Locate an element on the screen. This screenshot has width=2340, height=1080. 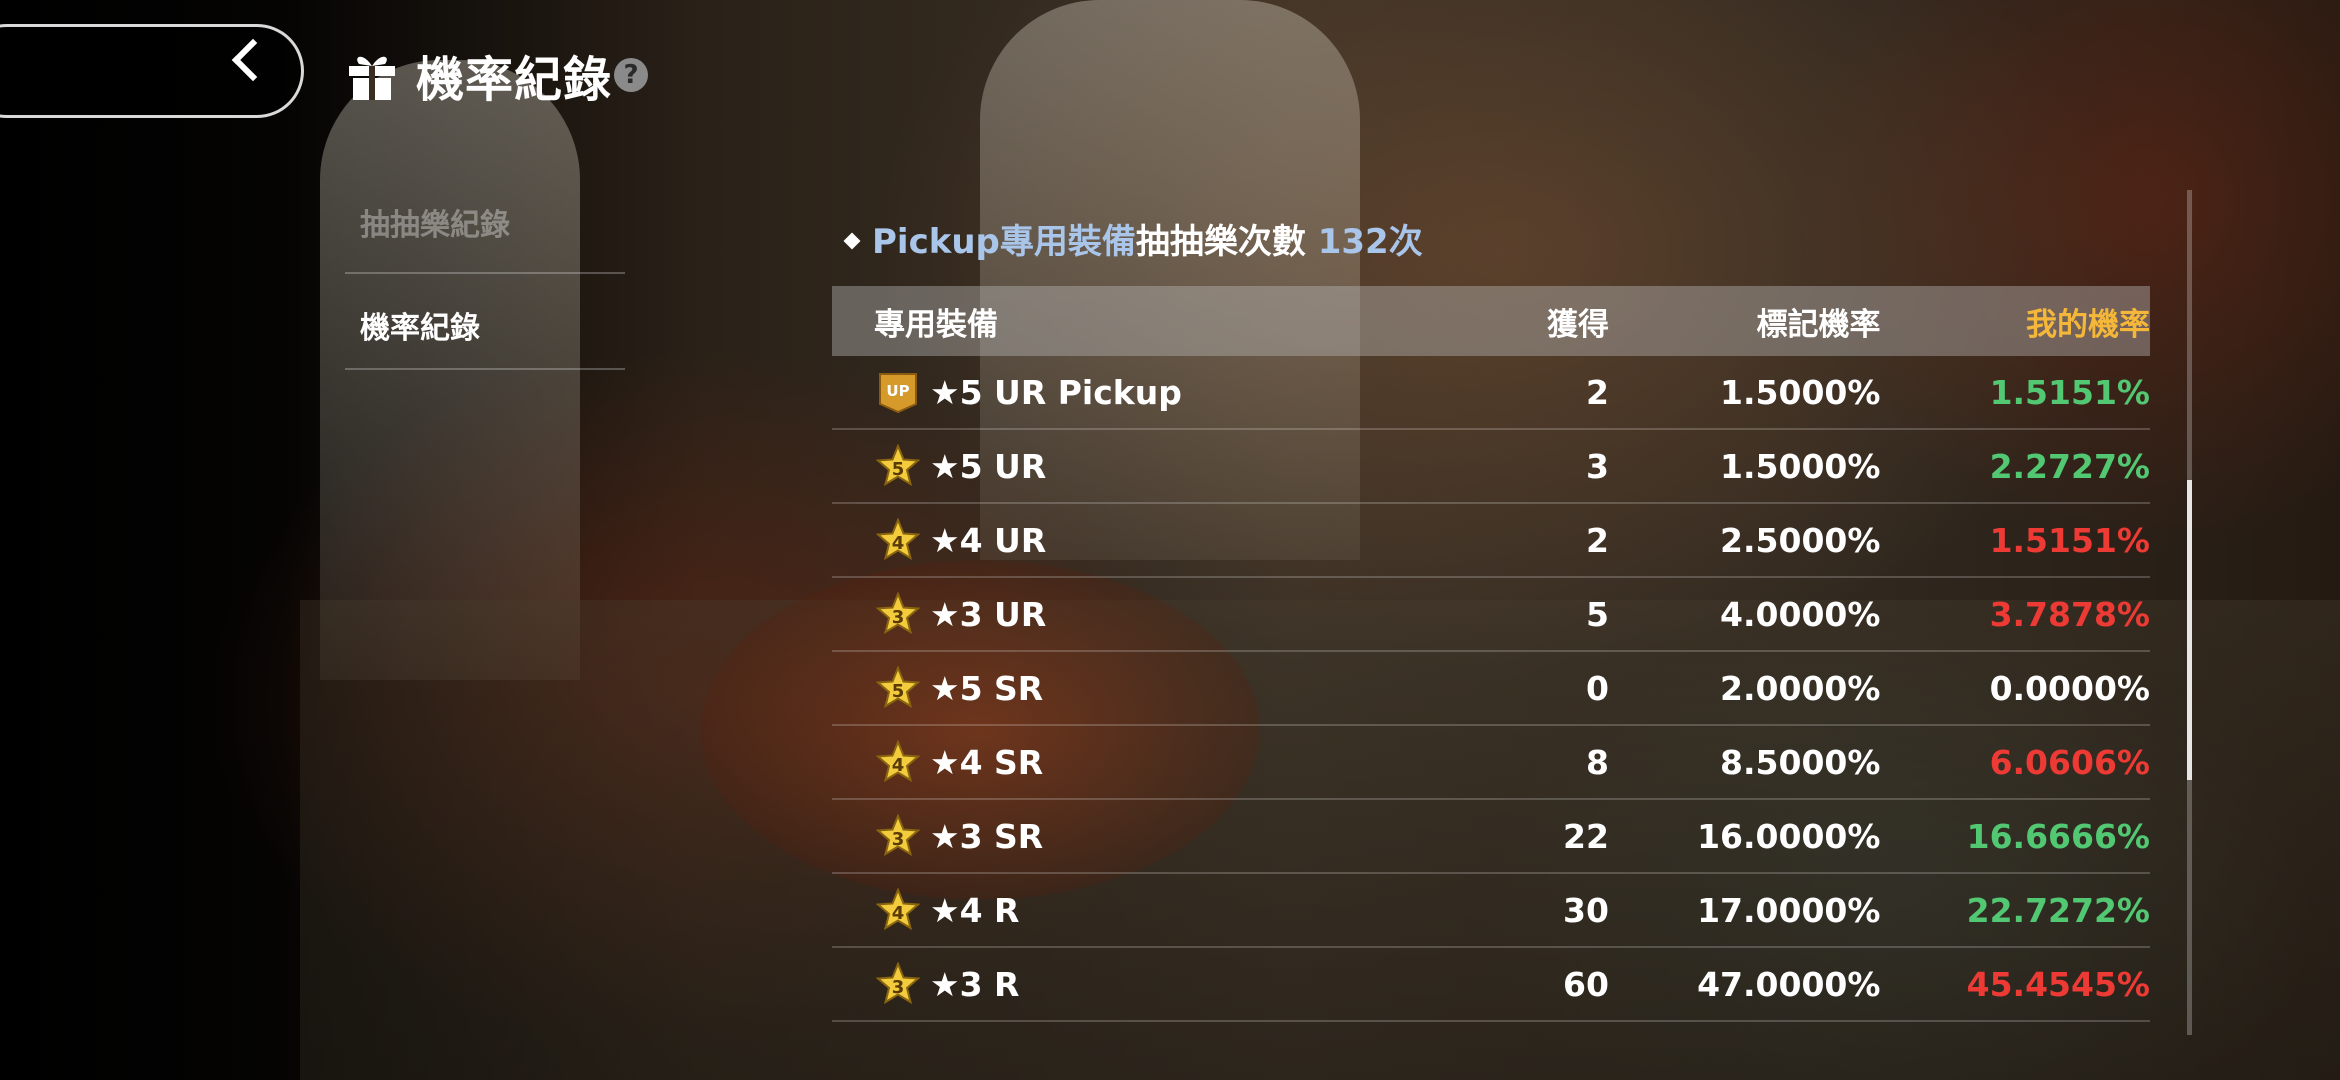
table-row: UP ★5 UR Pickup 2 1.5000% 1.5151% is located at coordinates (1491, 393).